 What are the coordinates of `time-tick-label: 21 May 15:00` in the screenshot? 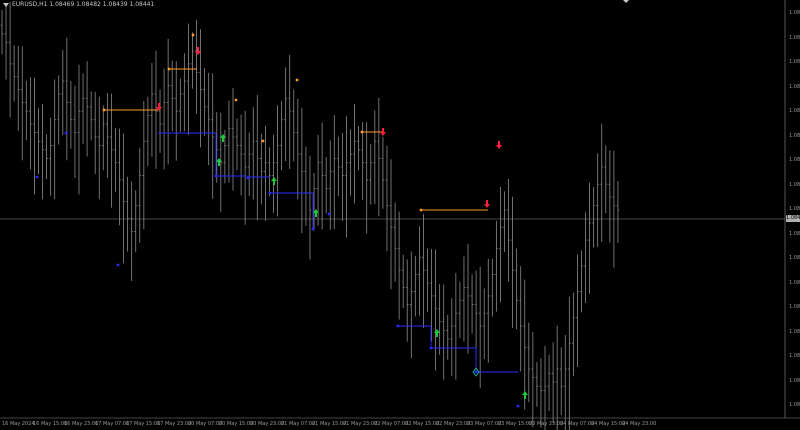 It's located at (329, 424).